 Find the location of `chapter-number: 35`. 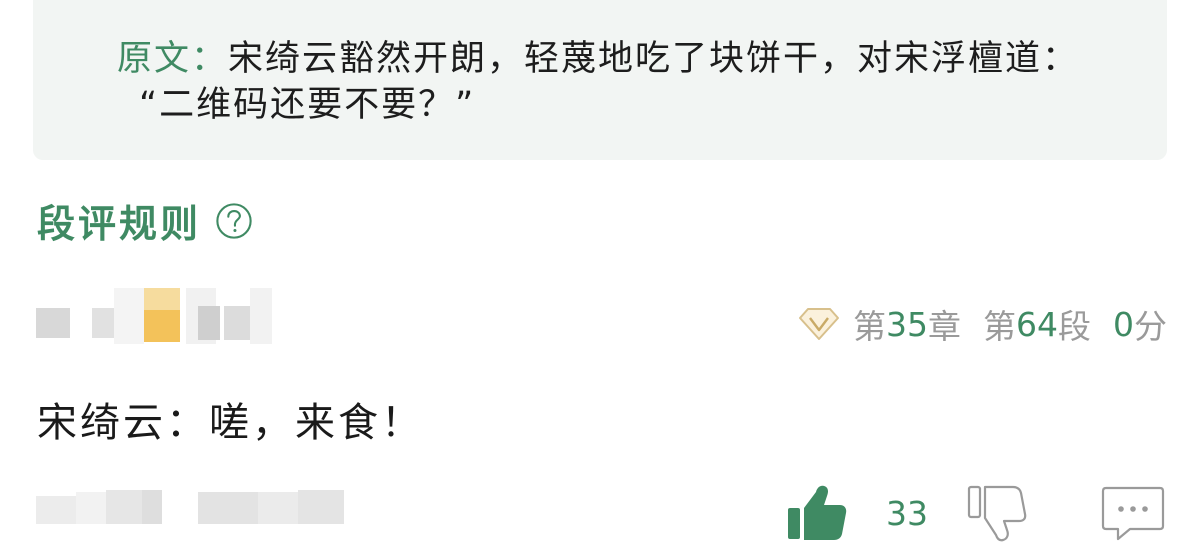

chapter-number: 35 is located at coordinates (907, 324).